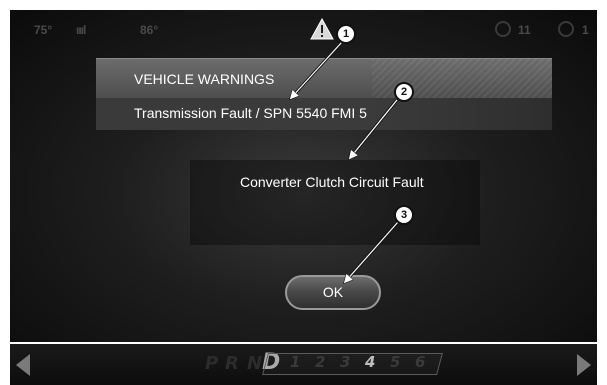 Image resolution: width=607 pixels, height=385 pixels. I want to click on callout-2: 2, so click(404, 92).